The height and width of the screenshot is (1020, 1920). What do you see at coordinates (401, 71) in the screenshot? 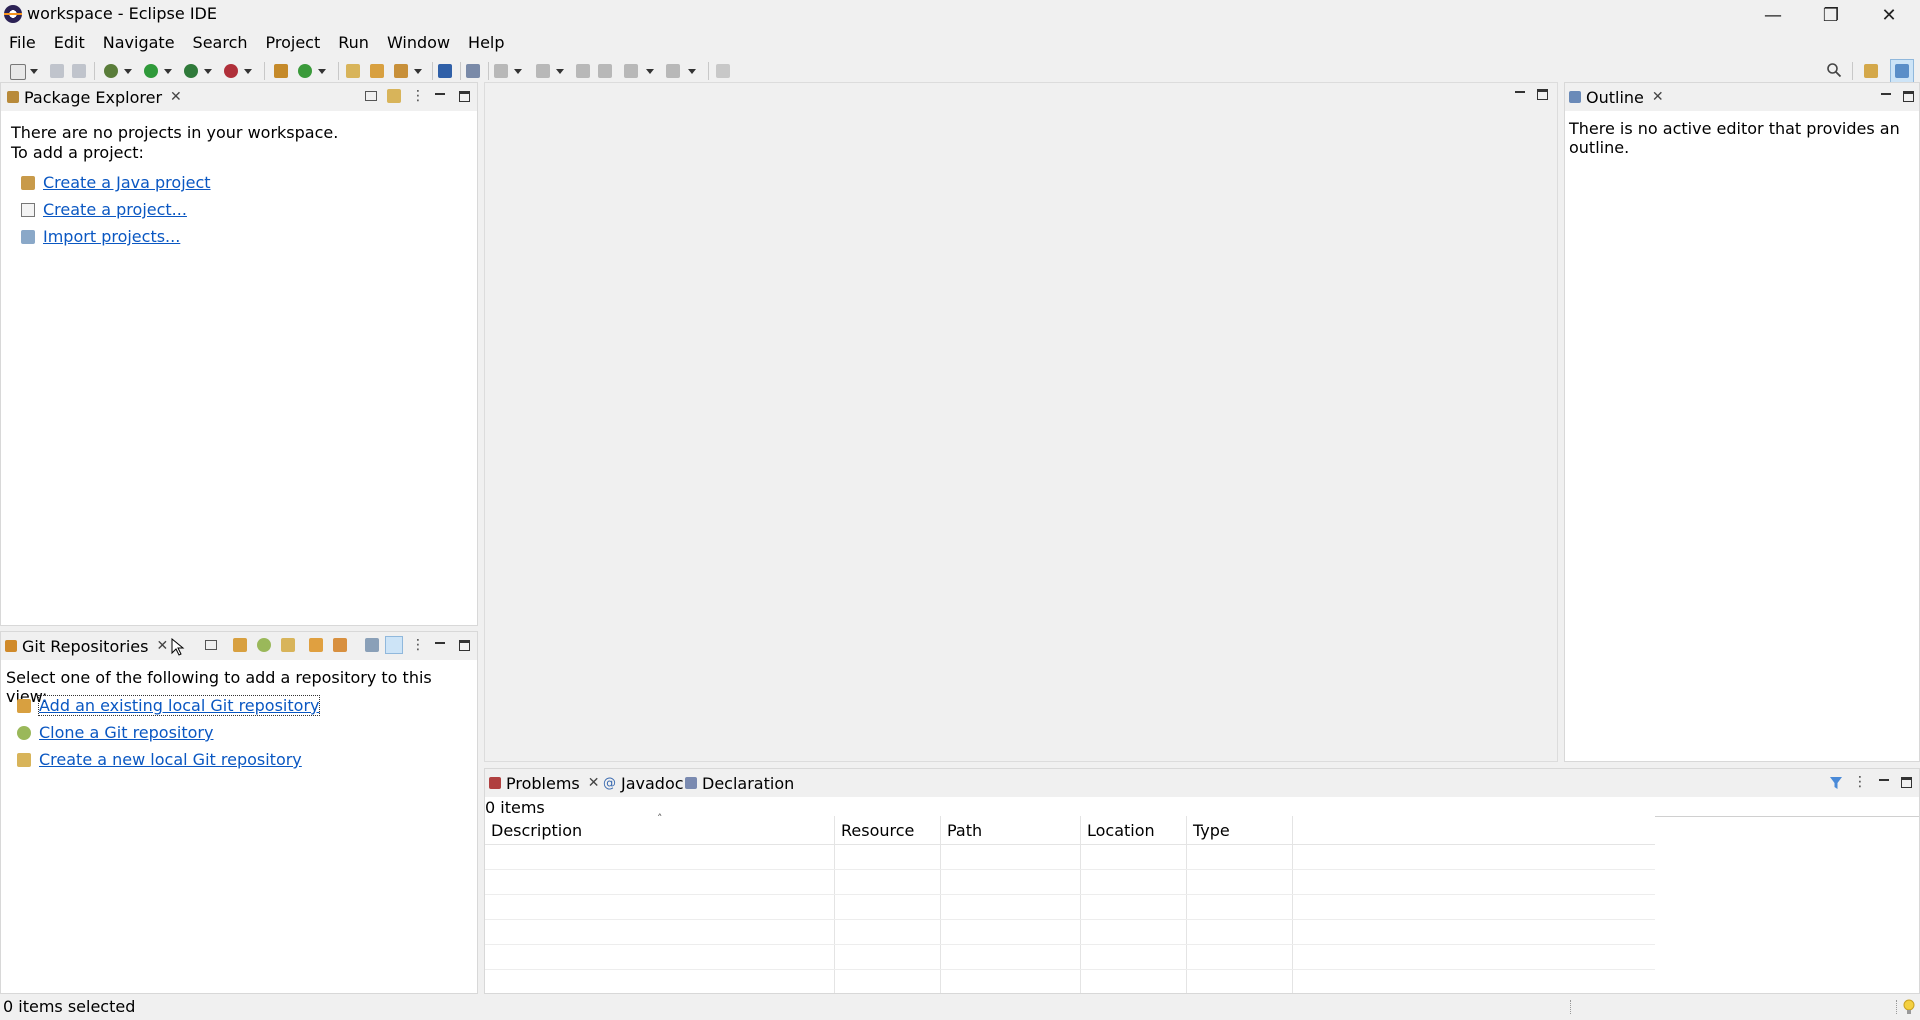
I see `search-tool-icon` at bounding box center [401, 71].